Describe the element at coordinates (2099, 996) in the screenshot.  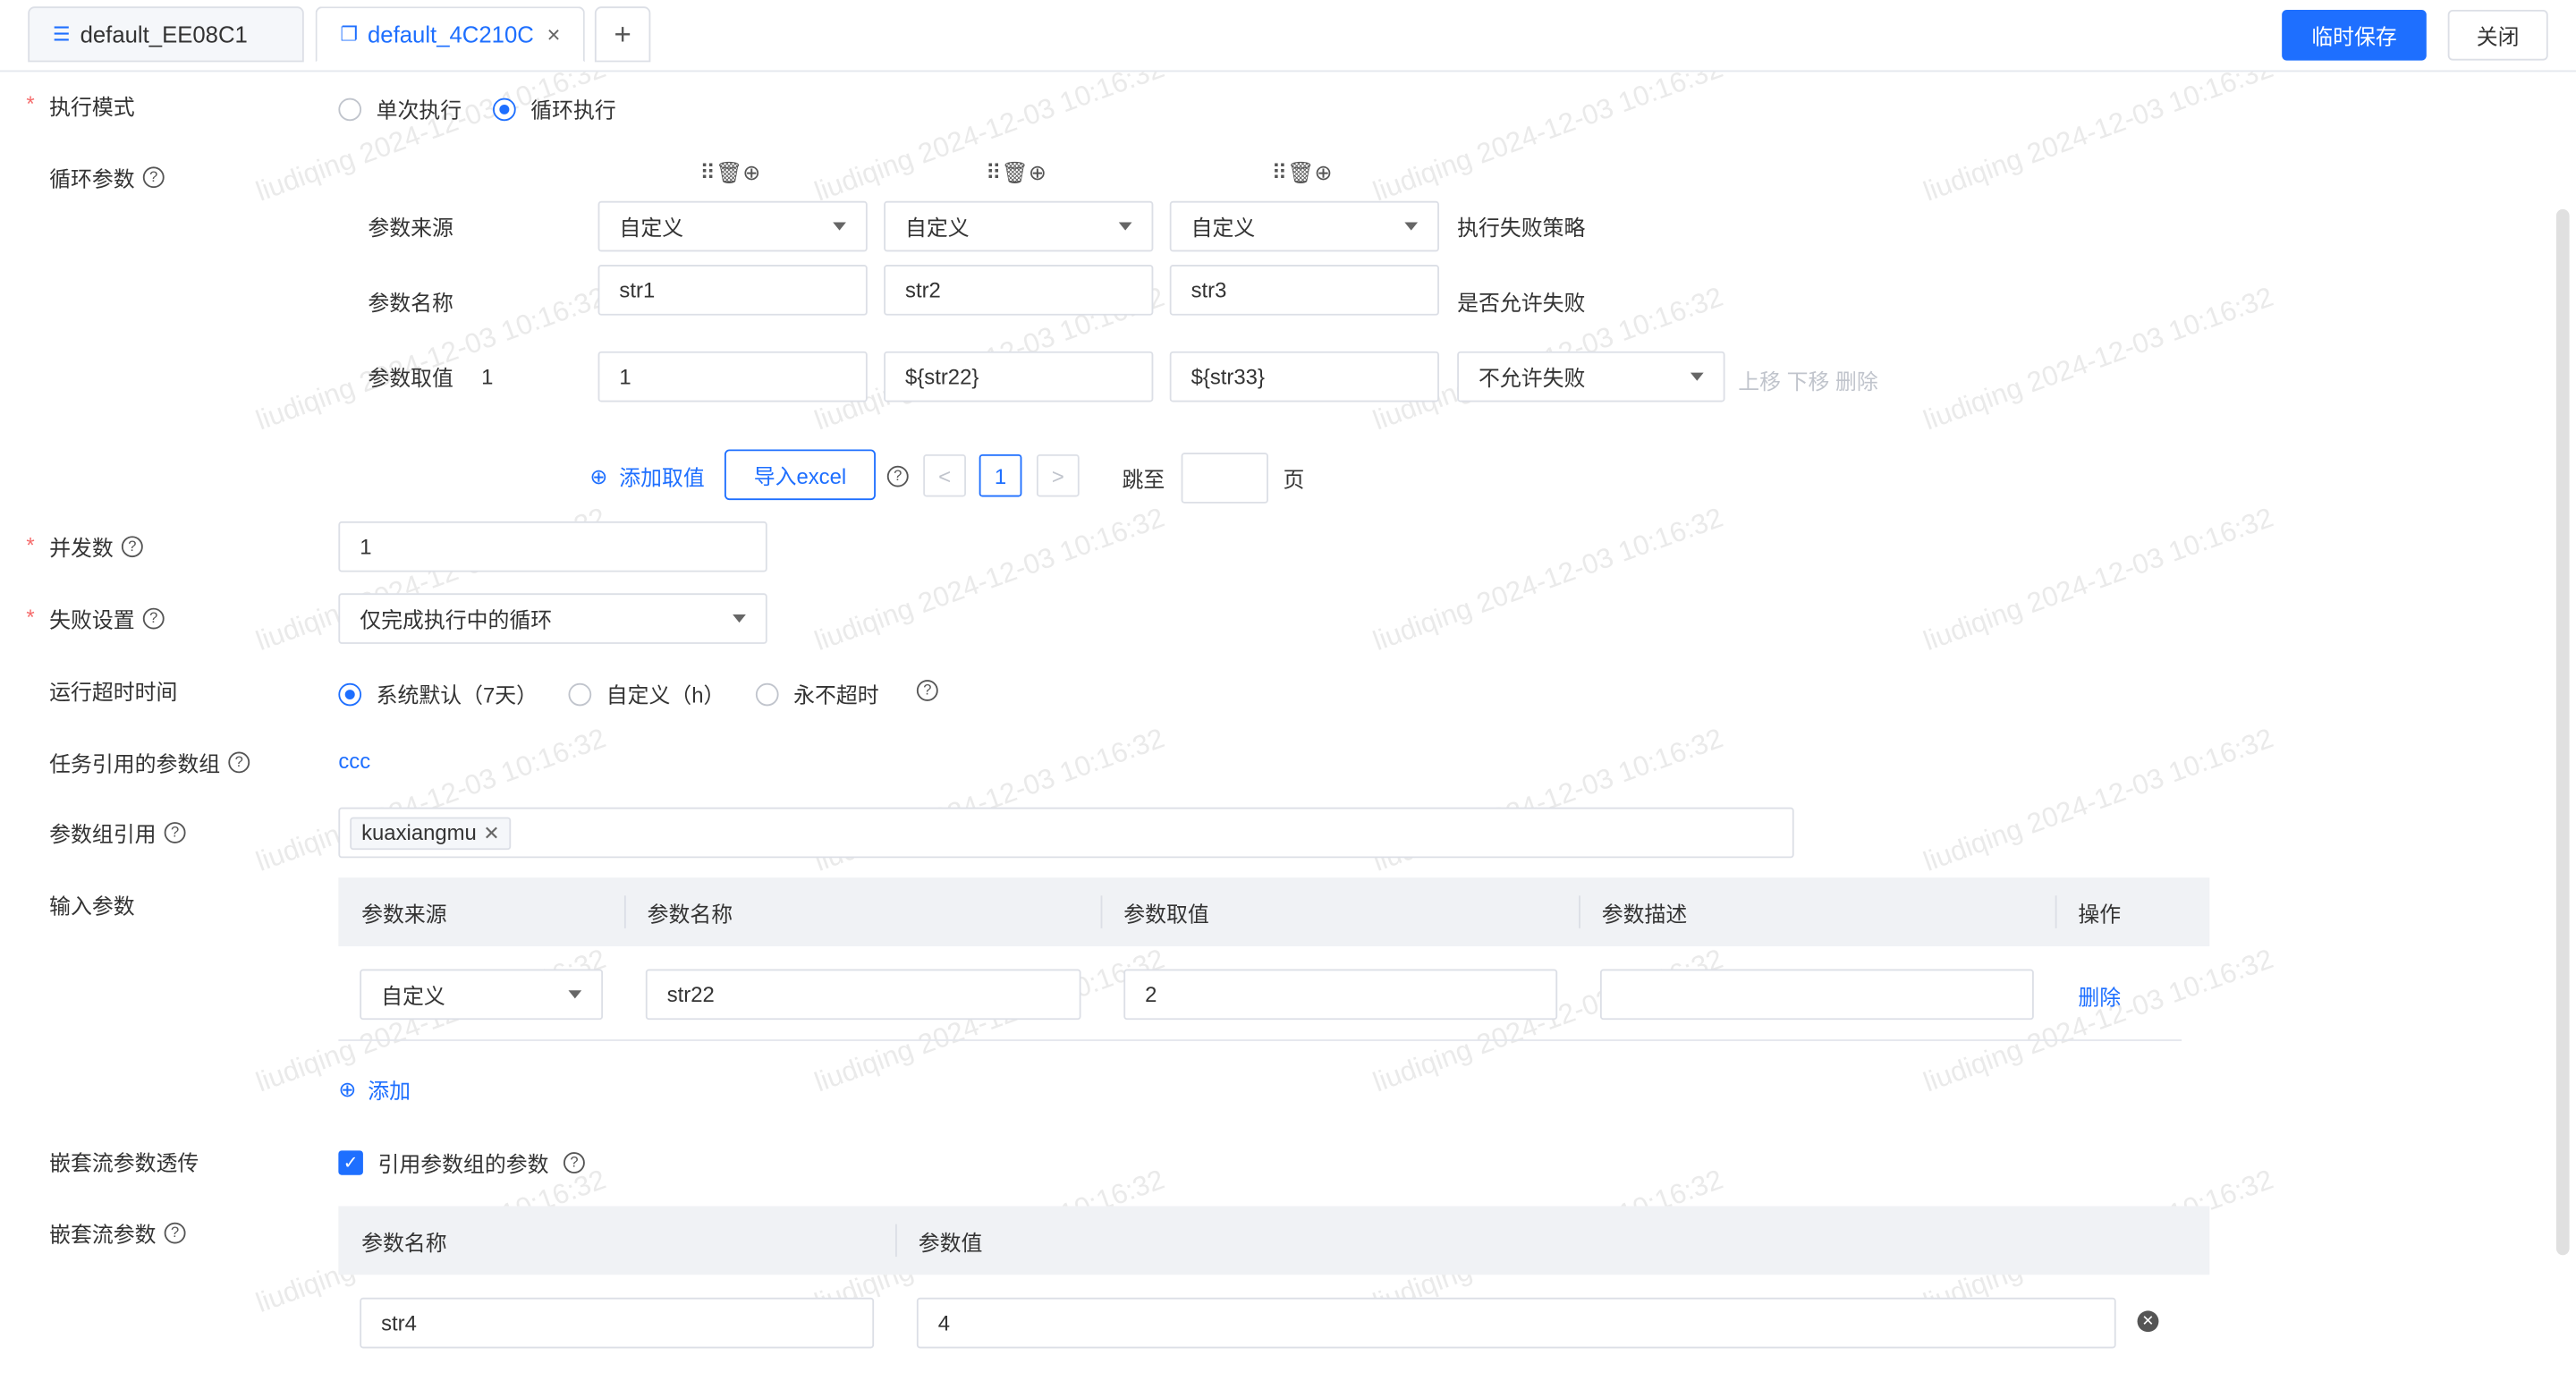
I see `delete-row-button: 删除` at that location.